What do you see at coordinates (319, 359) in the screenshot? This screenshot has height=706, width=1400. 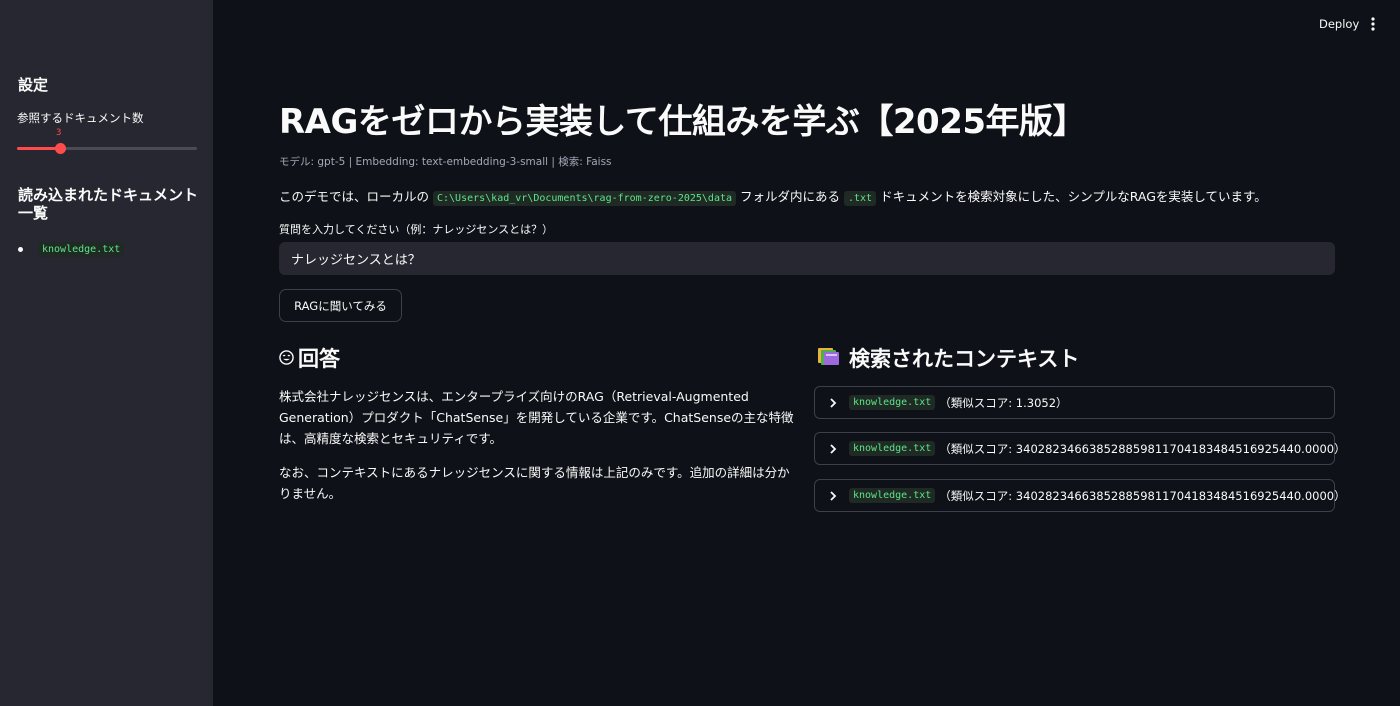 I see `answer-title: 回答` at bounding box center [319, 359].